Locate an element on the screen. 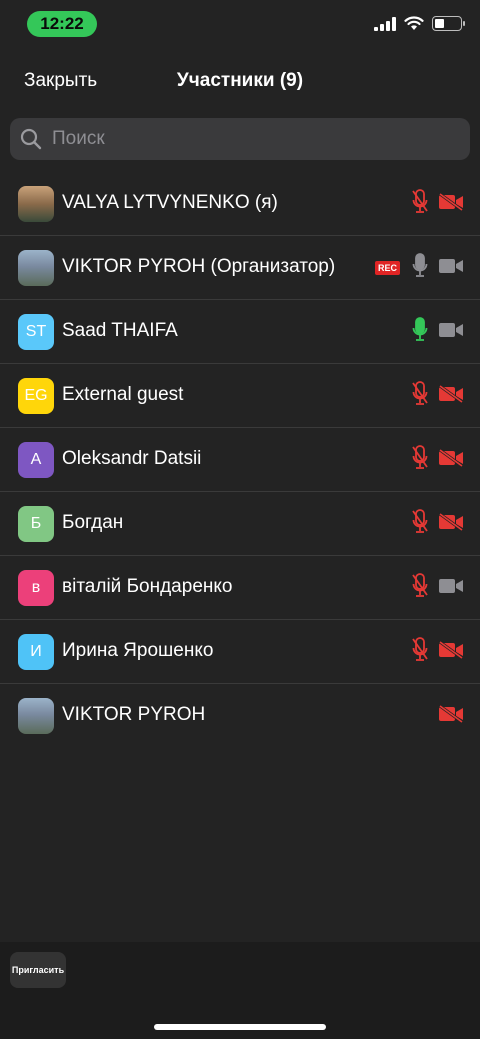 The height and width of the screenshot is (1039, 480). status-icons is located at coordinates (419, 23).